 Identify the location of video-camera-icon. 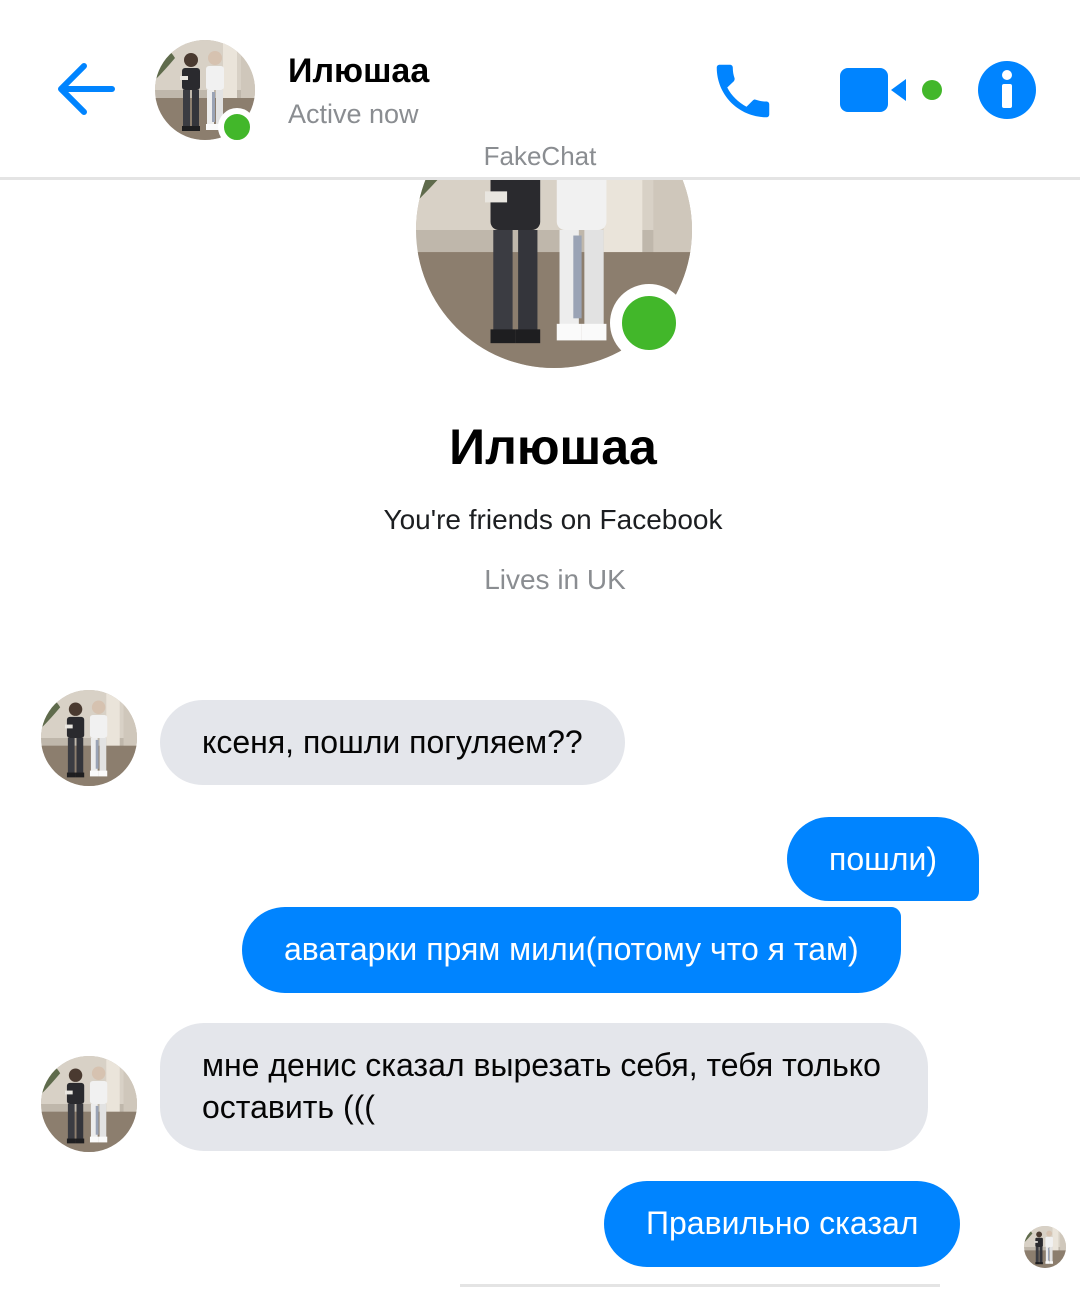
(891, 90).